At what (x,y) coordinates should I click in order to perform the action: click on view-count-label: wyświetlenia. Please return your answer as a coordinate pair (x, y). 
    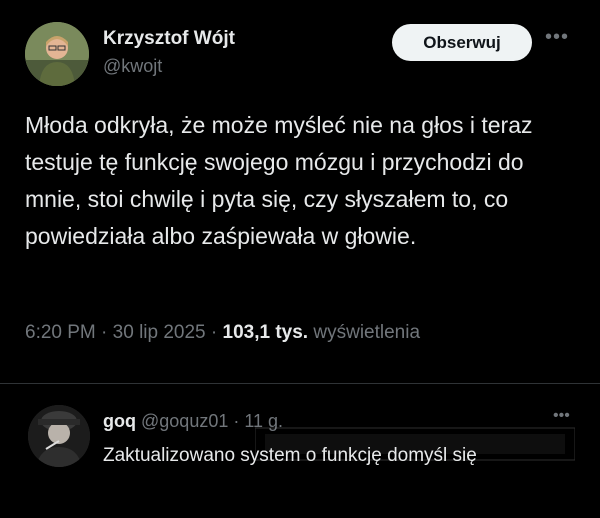
    Looking at the image, I should click on (364, 332).